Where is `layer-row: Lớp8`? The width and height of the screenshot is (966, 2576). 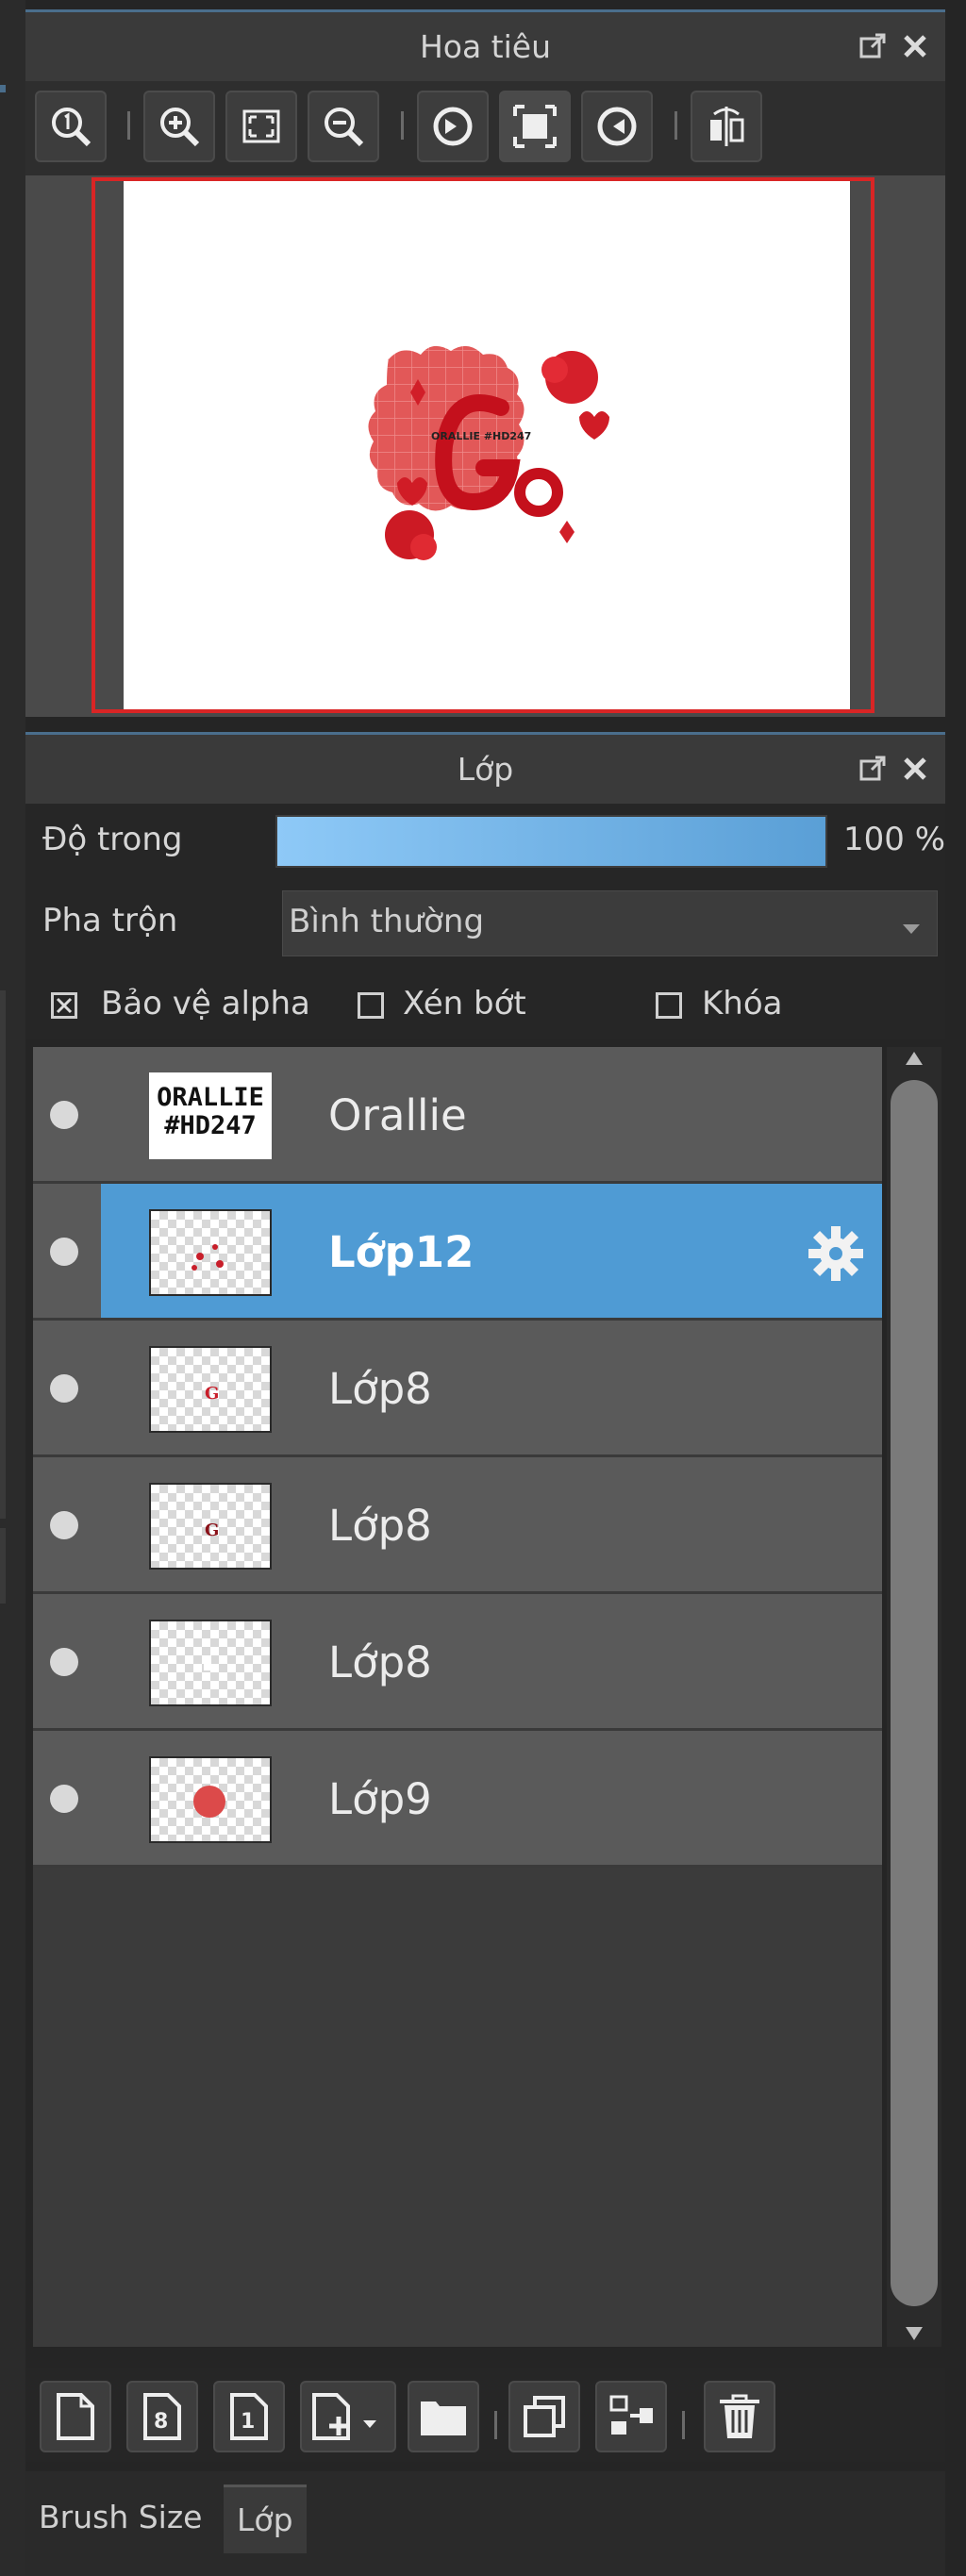 layer-row: Lớp8 is located at coordinates (458, 1663).